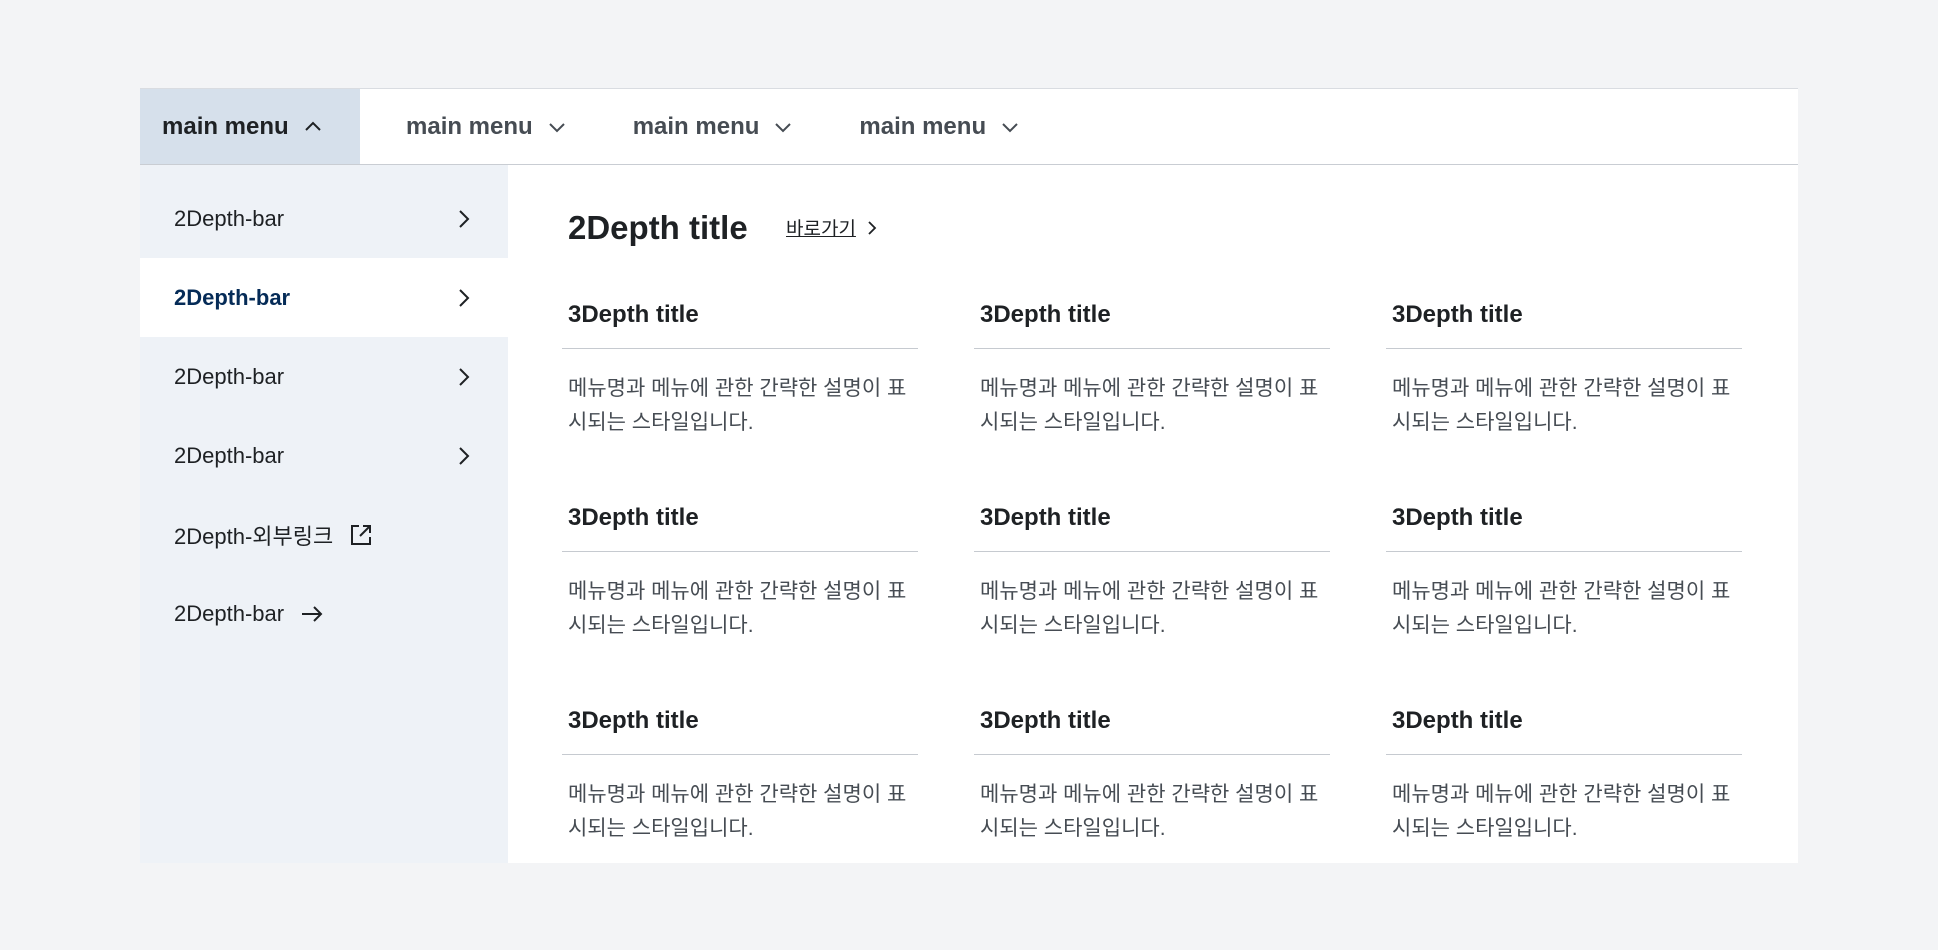 This screenshot has height=950, width=1938. I want to click on main-menu-tab-2: main menu, so click(484, 126).